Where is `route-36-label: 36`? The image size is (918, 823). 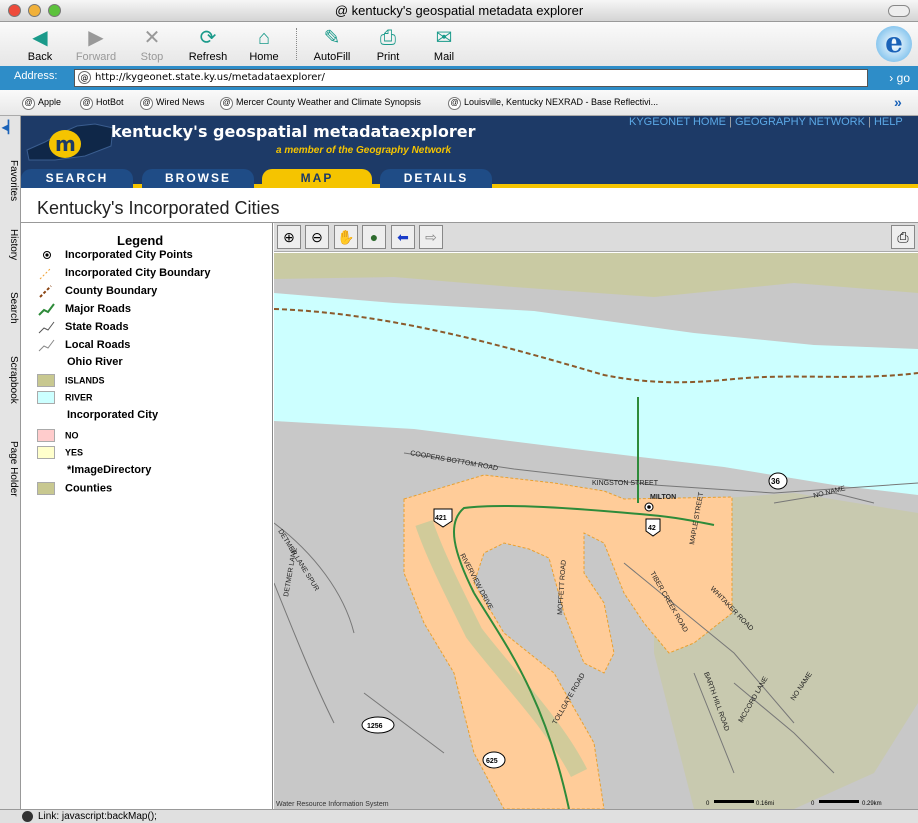 route-36-label: 36 is located at coordinates (775, 481).